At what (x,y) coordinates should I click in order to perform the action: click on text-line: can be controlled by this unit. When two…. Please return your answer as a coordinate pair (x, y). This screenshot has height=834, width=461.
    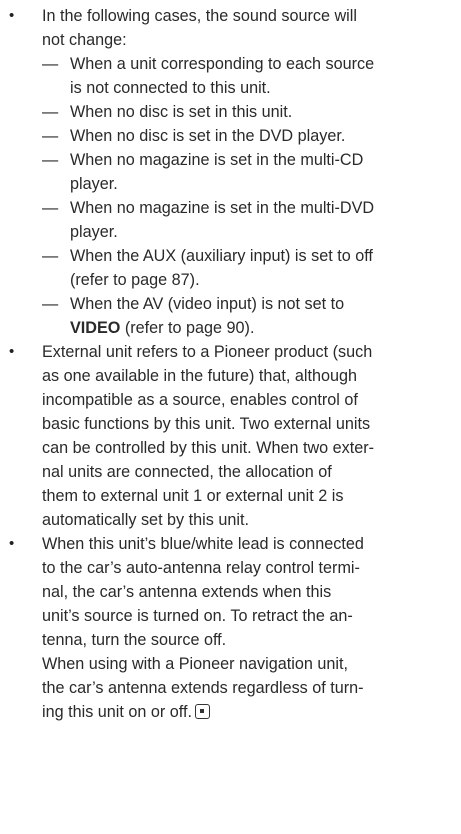
    Looking at the image, I should click on (208, 448).